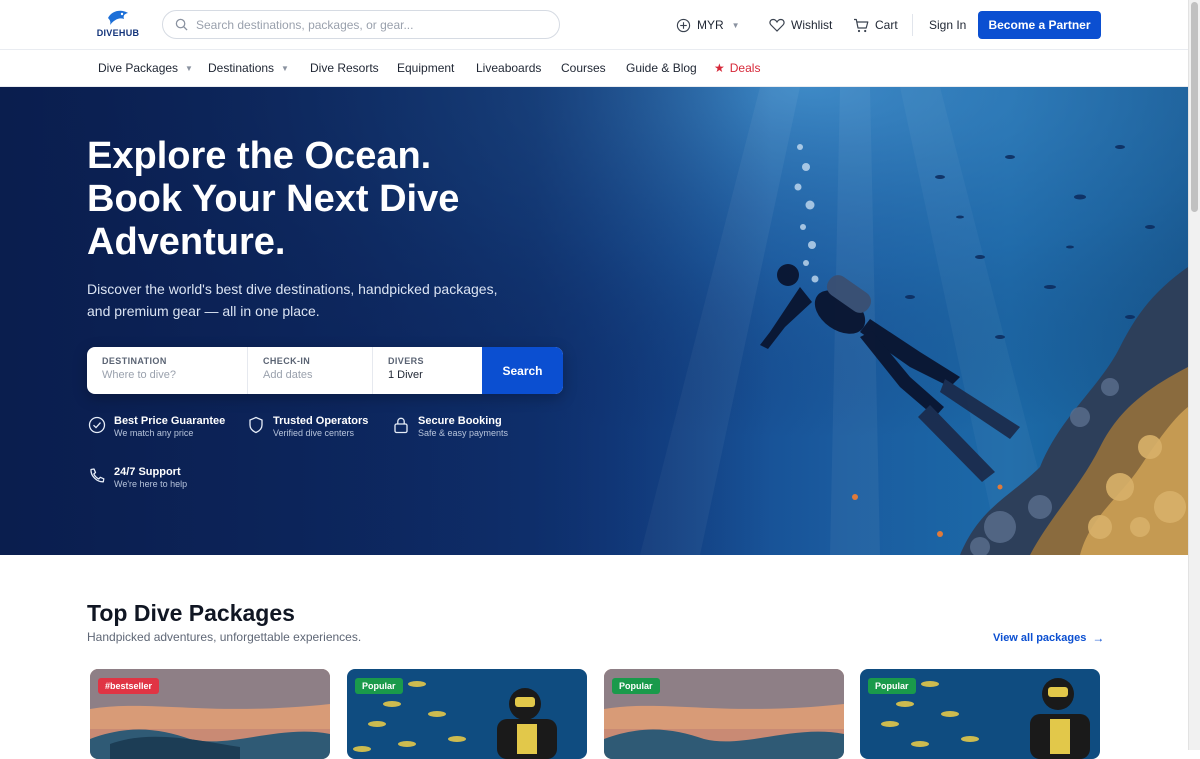 This screenshot has width=1200, height=759. I want to click on nav-dive-resorts: Dive Resorts, so click(344, 68).